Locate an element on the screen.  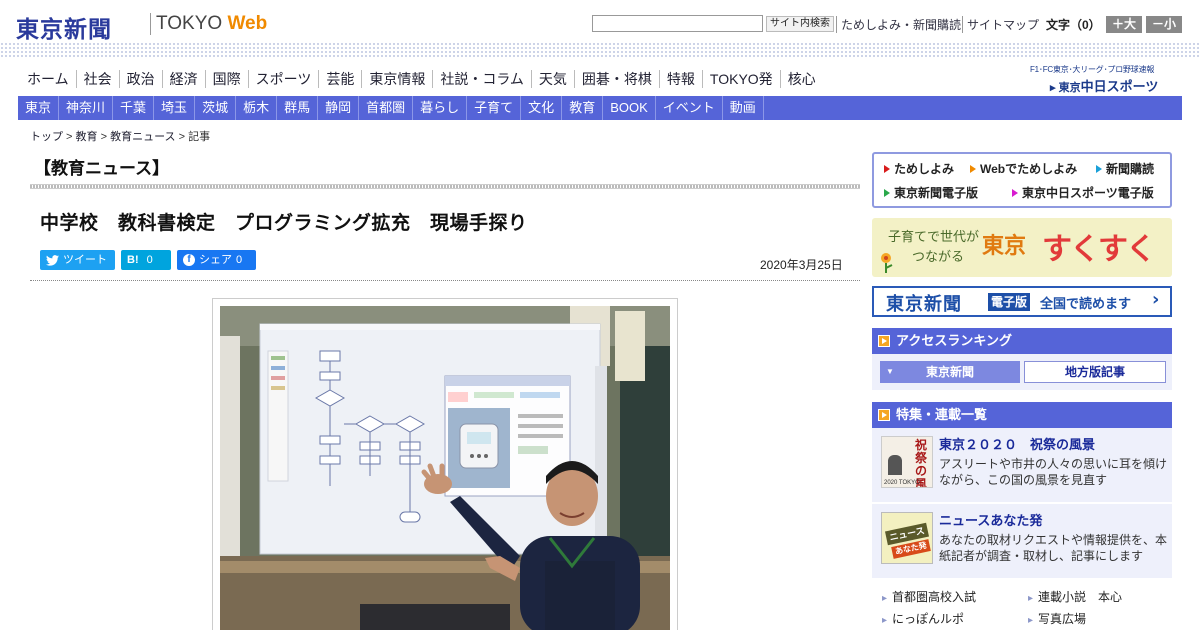
hatena-count: 0 is located at coordinates (149, 260).